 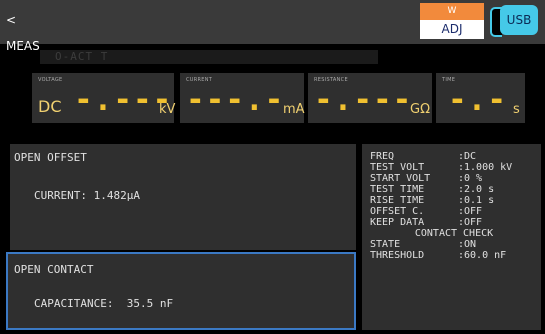 What do you see at coordinates (397, 222) in the screenshot?
I see `setting-key: KEEP DATA` at bounding box center [397, 222].